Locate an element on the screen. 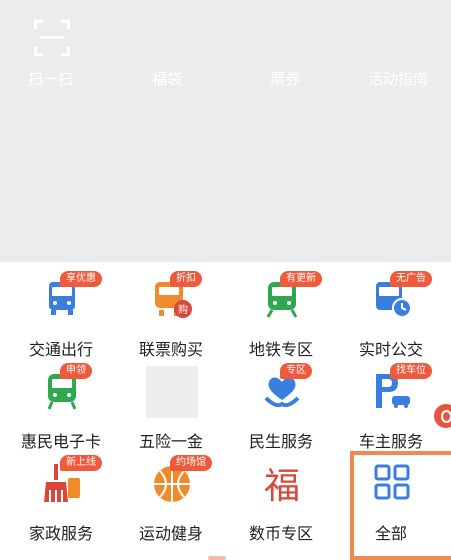 The height and width of the screenshot is (560, 451). badge: 申领 is located at coordinates (76, 371).